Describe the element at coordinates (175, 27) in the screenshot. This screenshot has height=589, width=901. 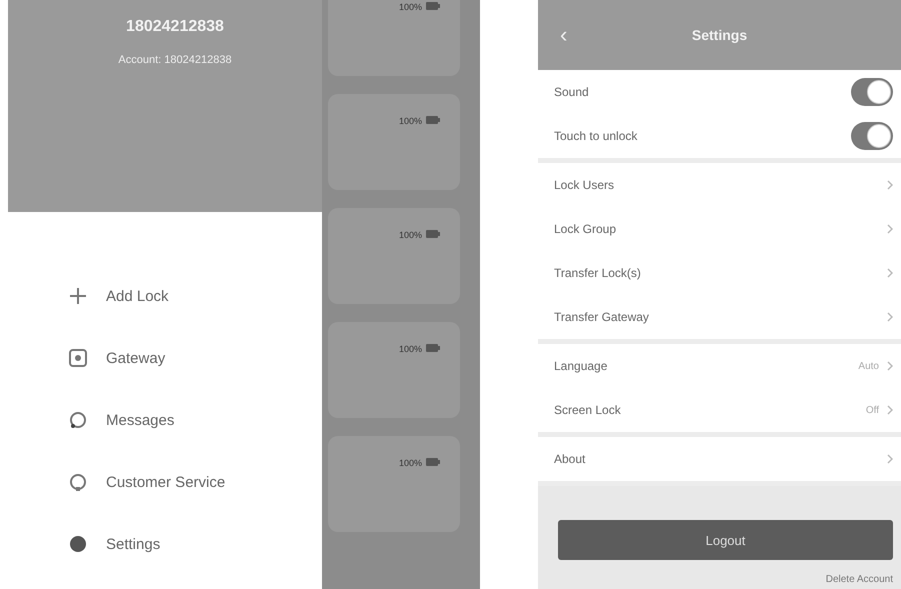
I see `phone-number: 18024212838` at that location.